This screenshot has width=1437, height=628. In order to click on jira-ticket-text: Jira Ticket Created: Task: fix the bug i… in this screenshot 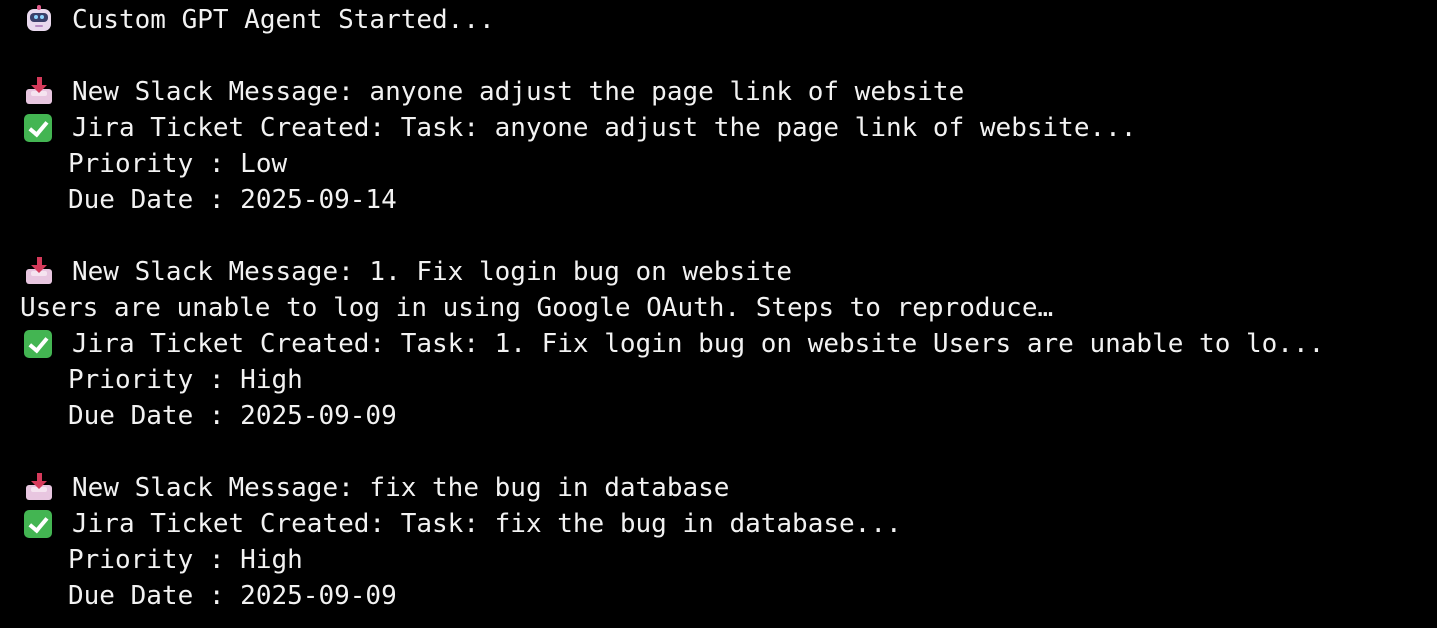, I will do `click(487, 524)`.